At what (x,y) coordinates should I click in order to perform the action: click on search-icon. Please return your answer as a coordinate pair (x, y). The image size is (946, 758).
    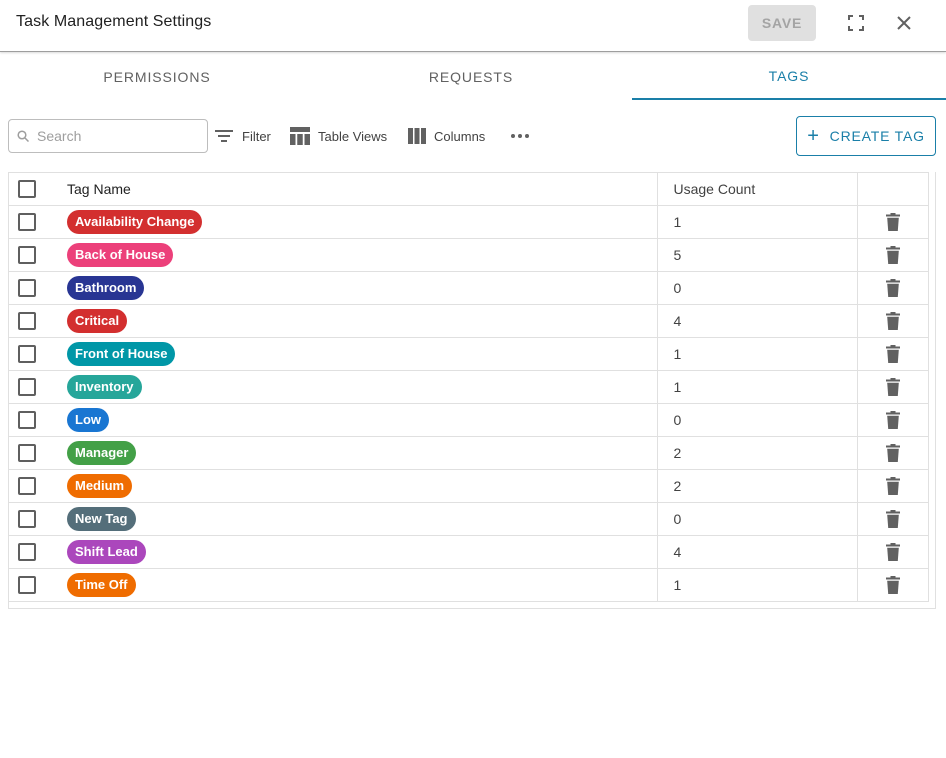
    Looking at the image, I should click on (23, 136).